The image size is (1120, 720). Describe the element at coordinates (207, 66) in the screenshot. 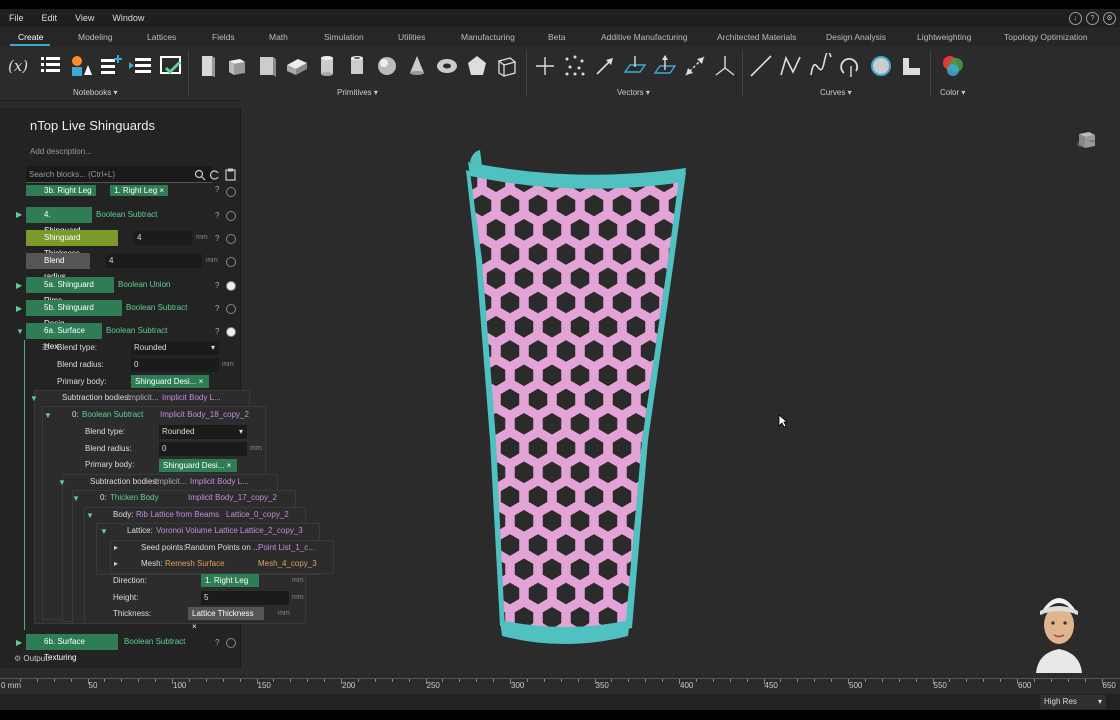

I see `cuboid-icon` at that location.